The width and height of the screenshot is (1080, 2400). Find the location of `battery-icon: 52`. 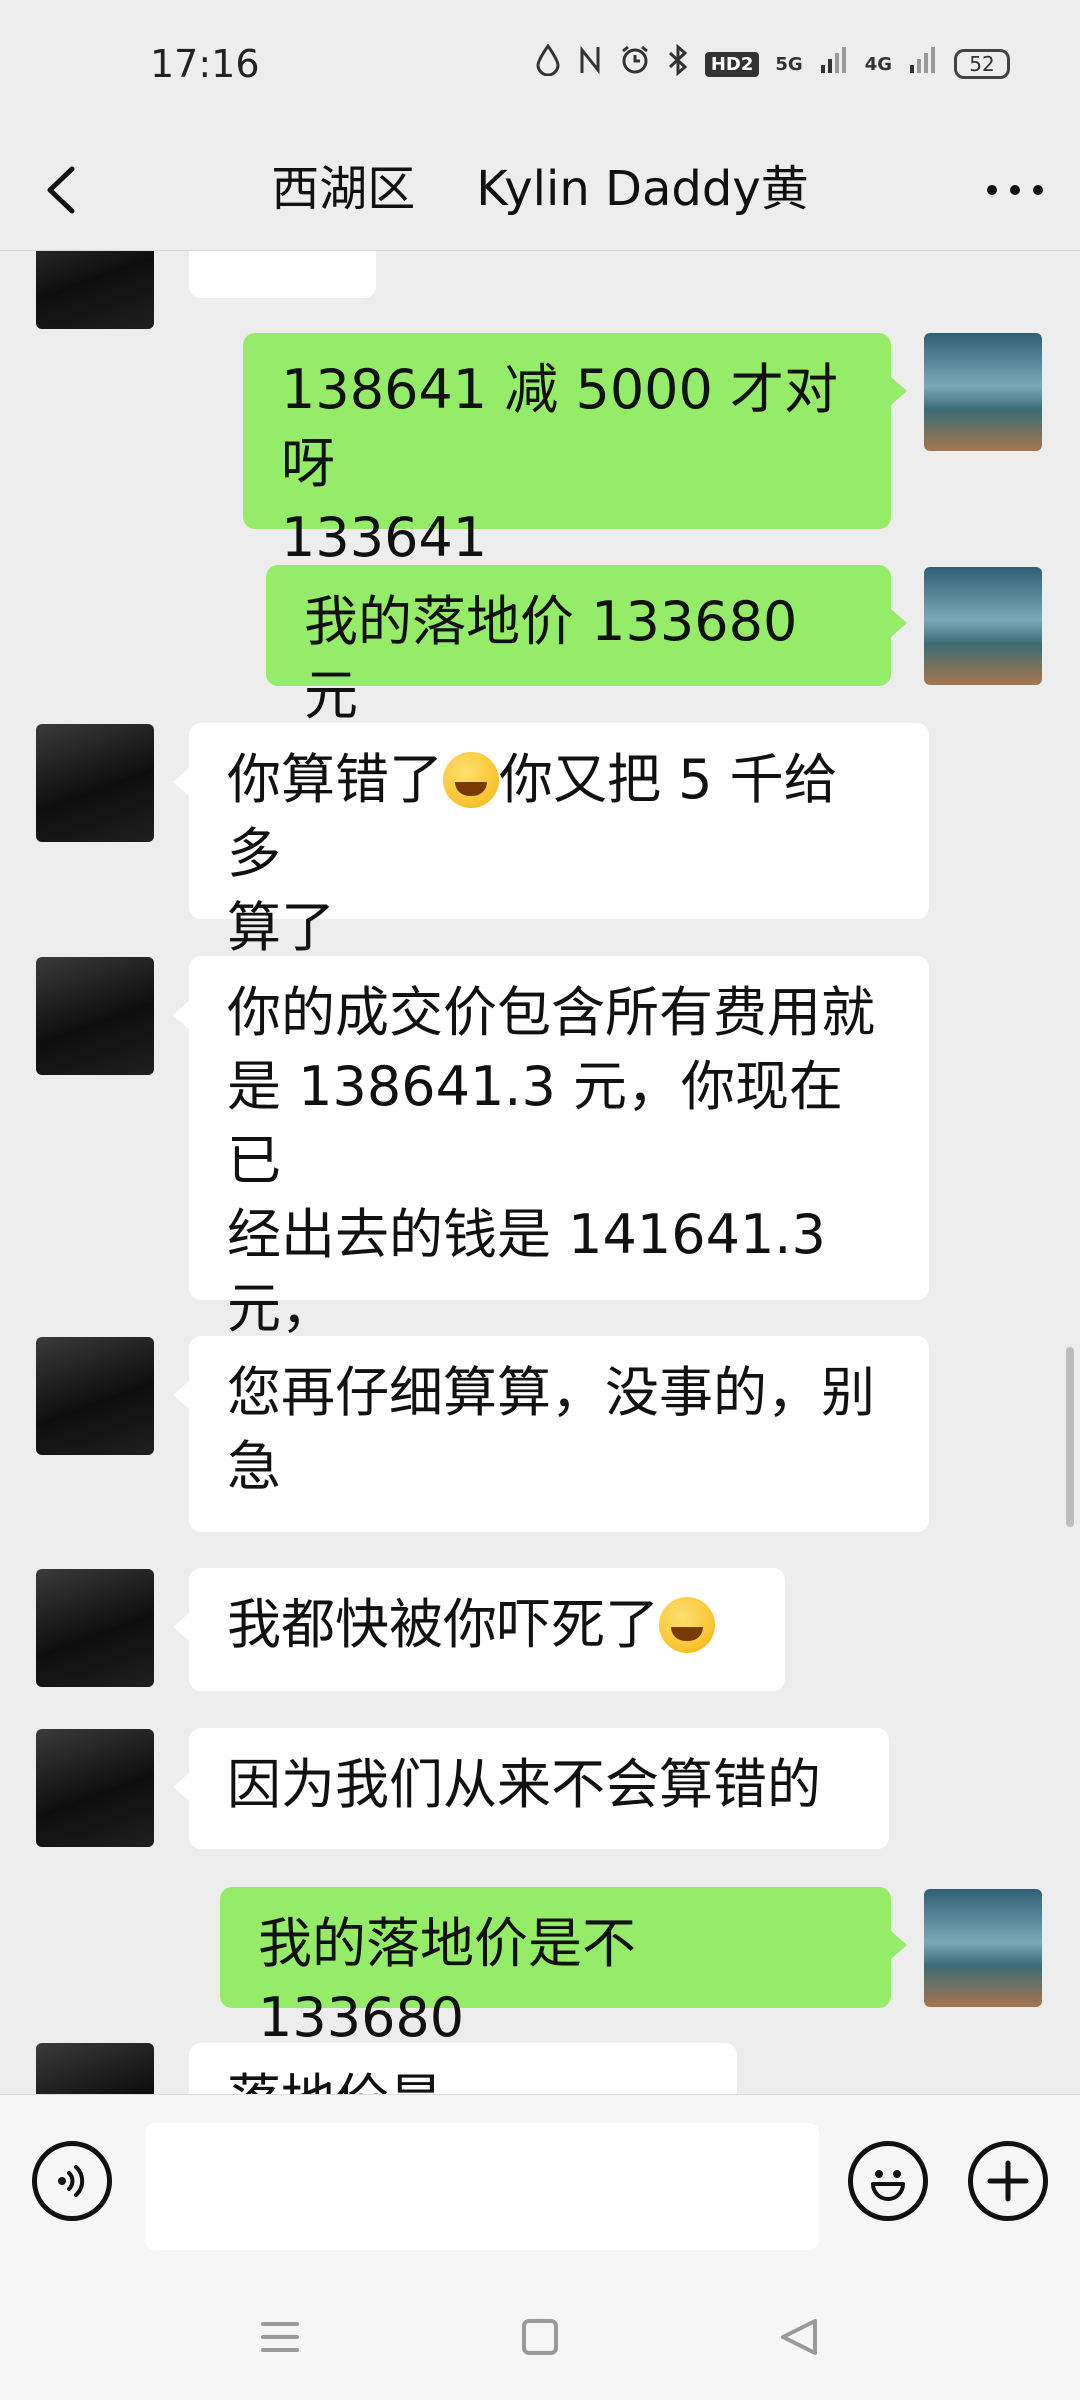

battery-icon: 52 is located at coordinates (982, 64).